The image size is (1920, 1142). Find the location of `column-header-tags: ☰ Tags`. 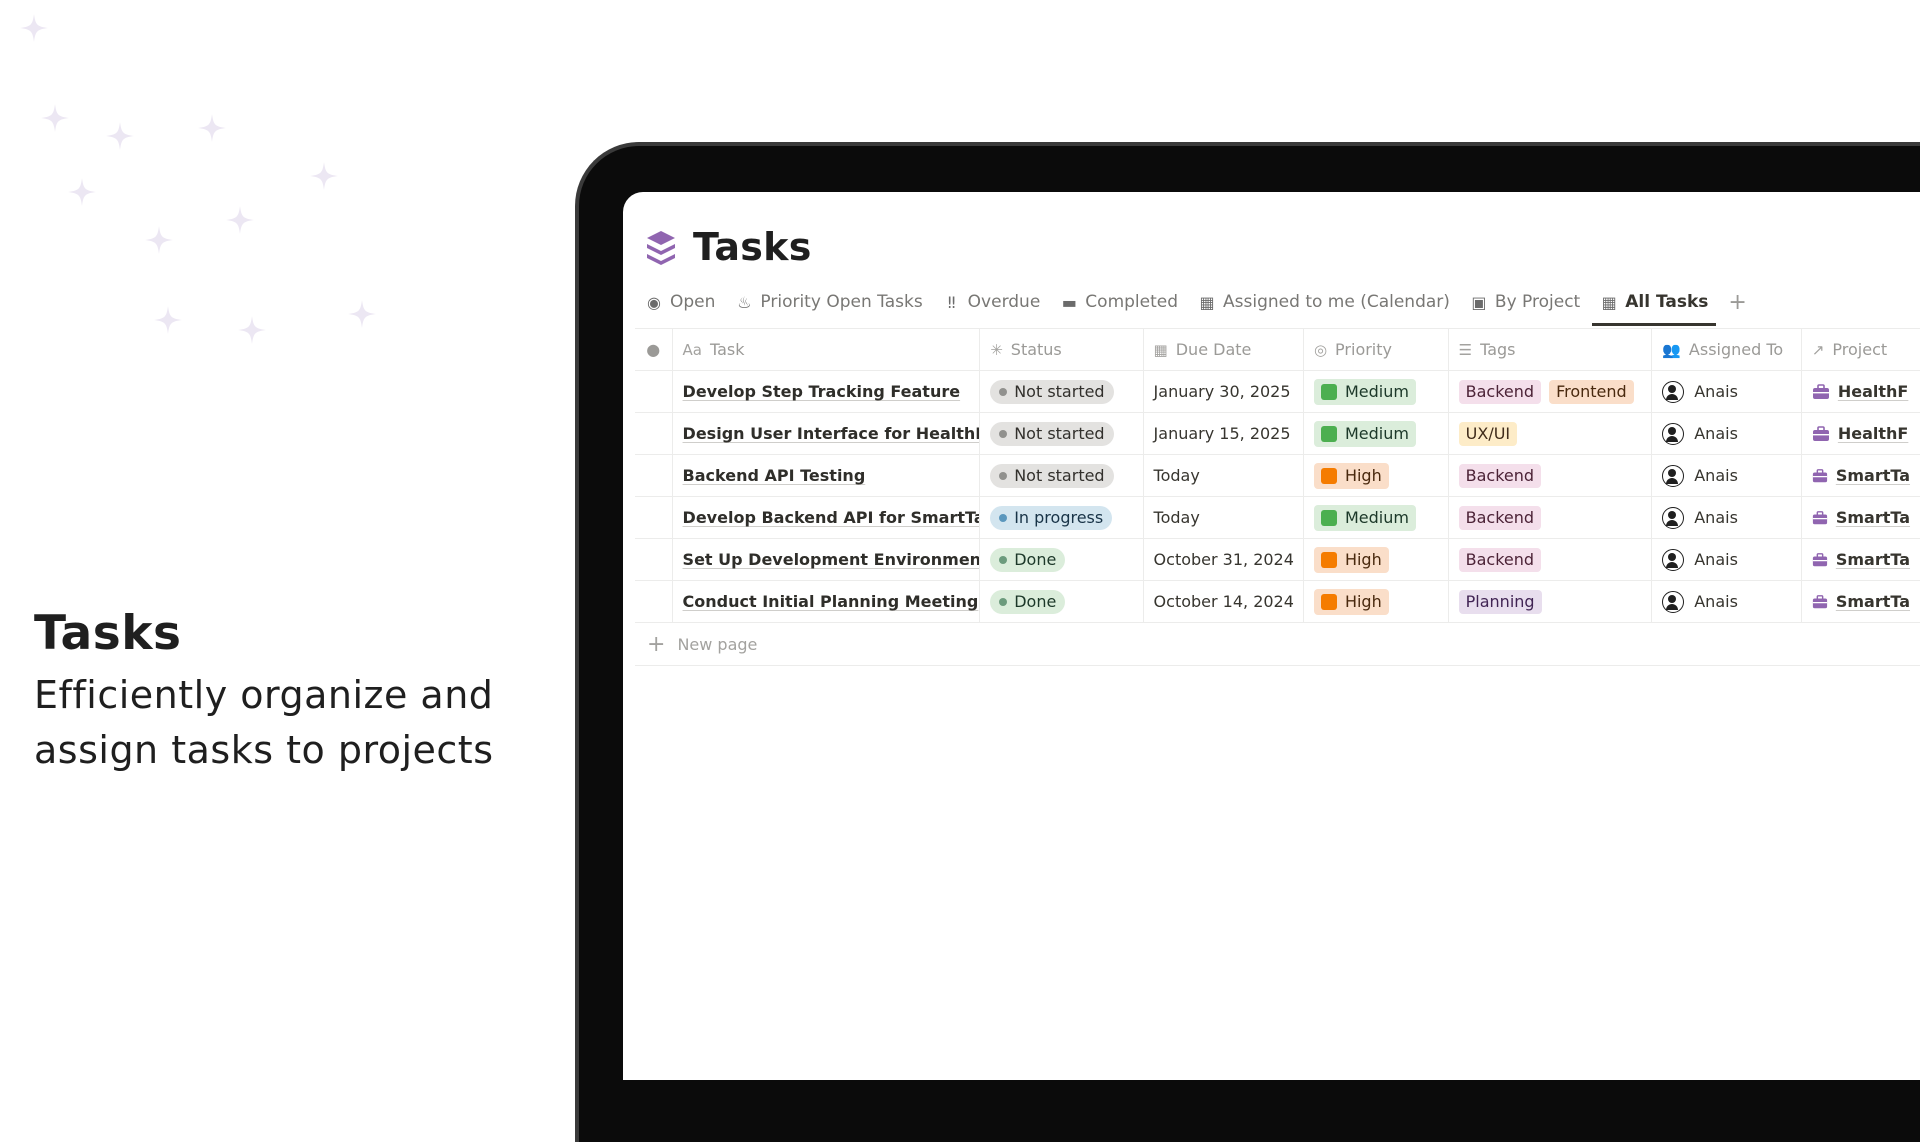

column-header-tags: ☰ Tags is located at coordinates (1551, 349).